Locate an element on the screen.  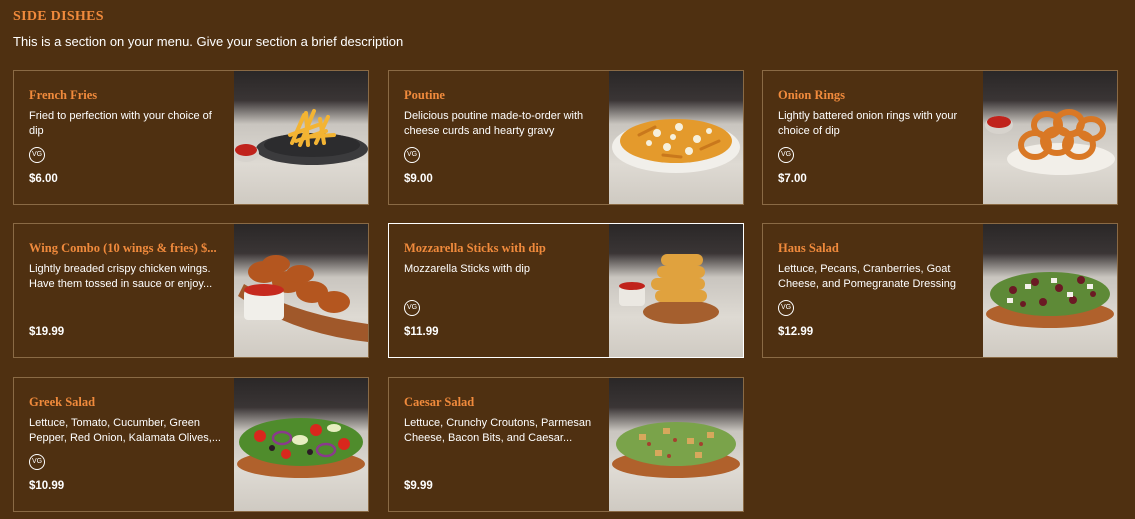
mozzarella-sticks-photo is located at coordinates (676, 290).